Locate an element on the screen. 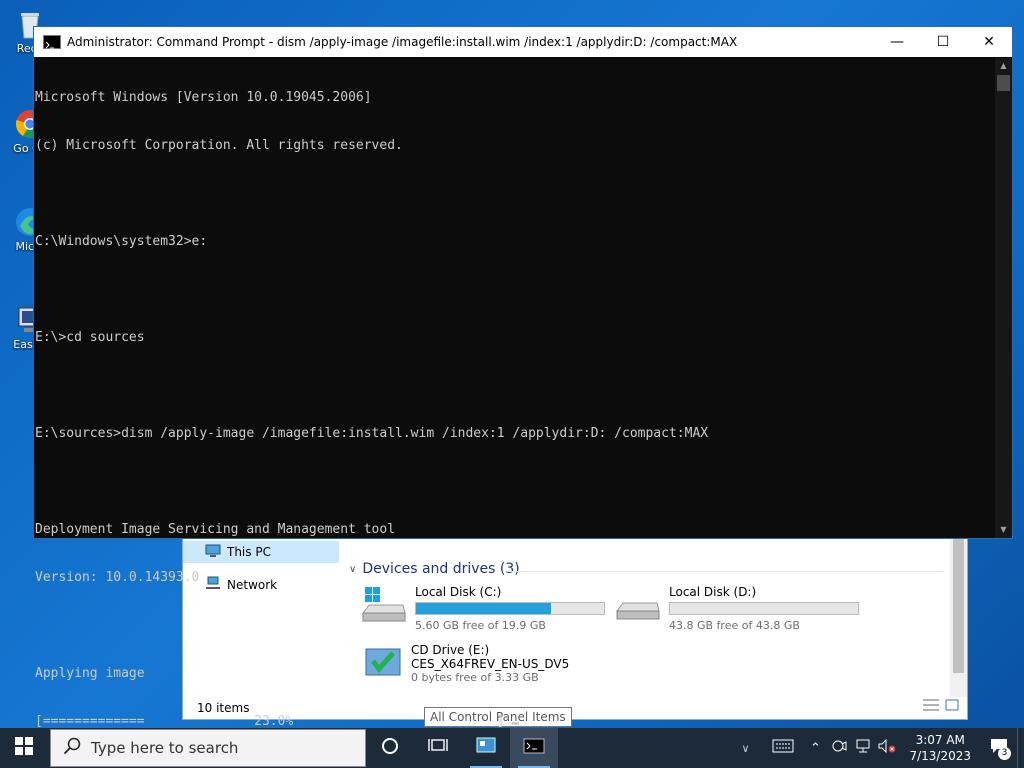 The image size is (1024, 768). show-desktop-chevron: ∨ is located at coordinates (745, 748).